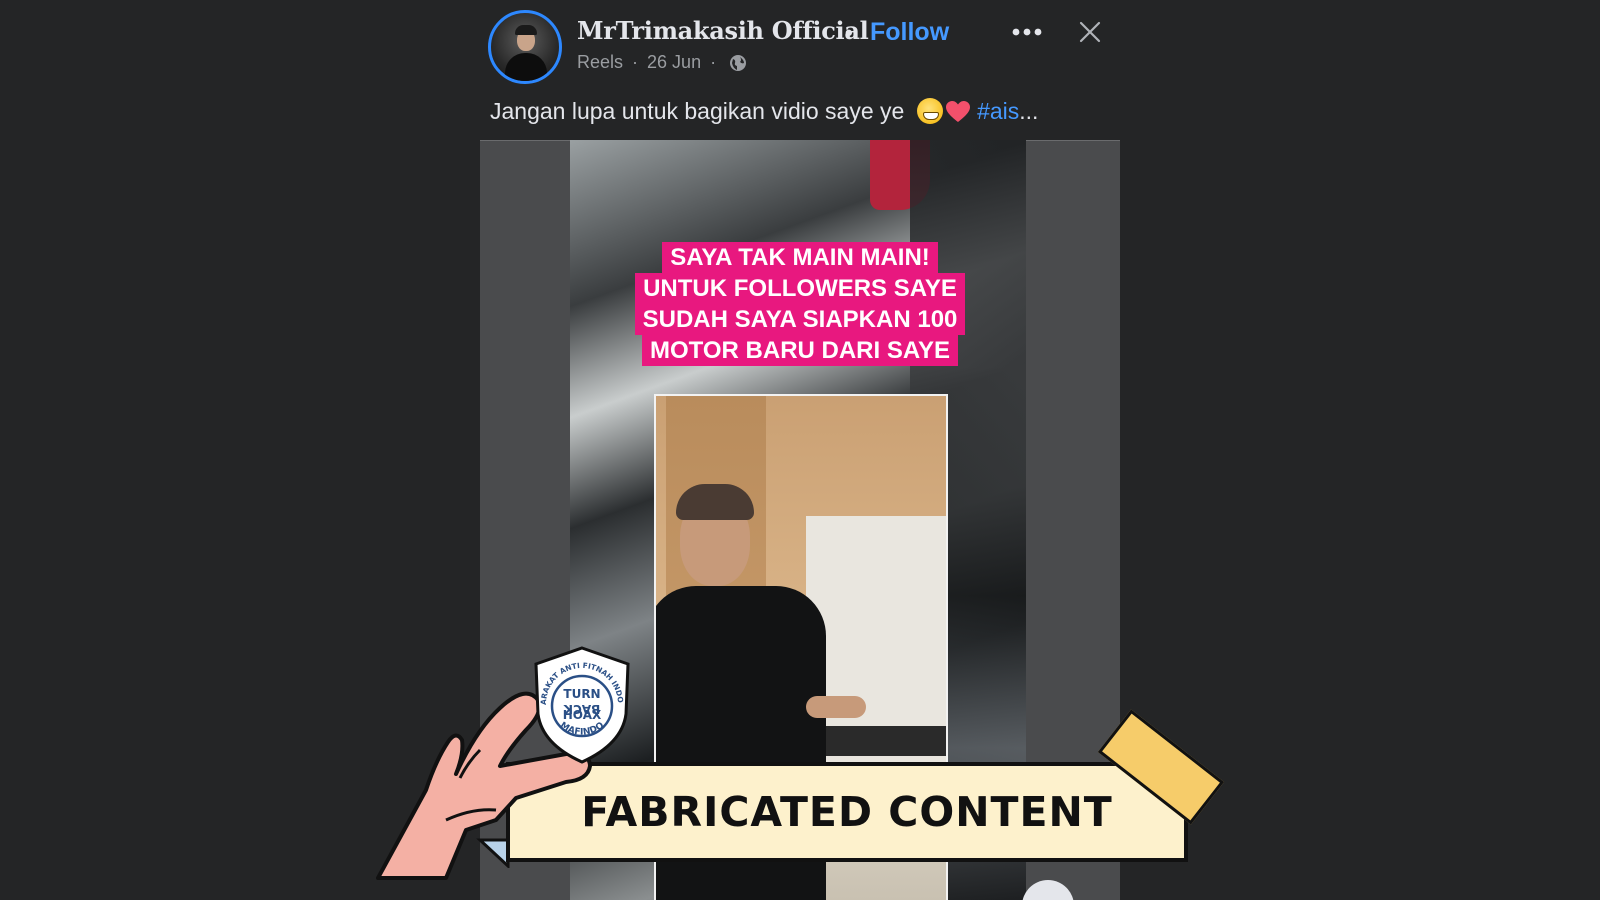 The width and height of the screenshot is (1600, 900). What do you see at coordinates (1027, 32) in the screenshot?
I see `more-options-icon` at bounding box center [1027, 32].